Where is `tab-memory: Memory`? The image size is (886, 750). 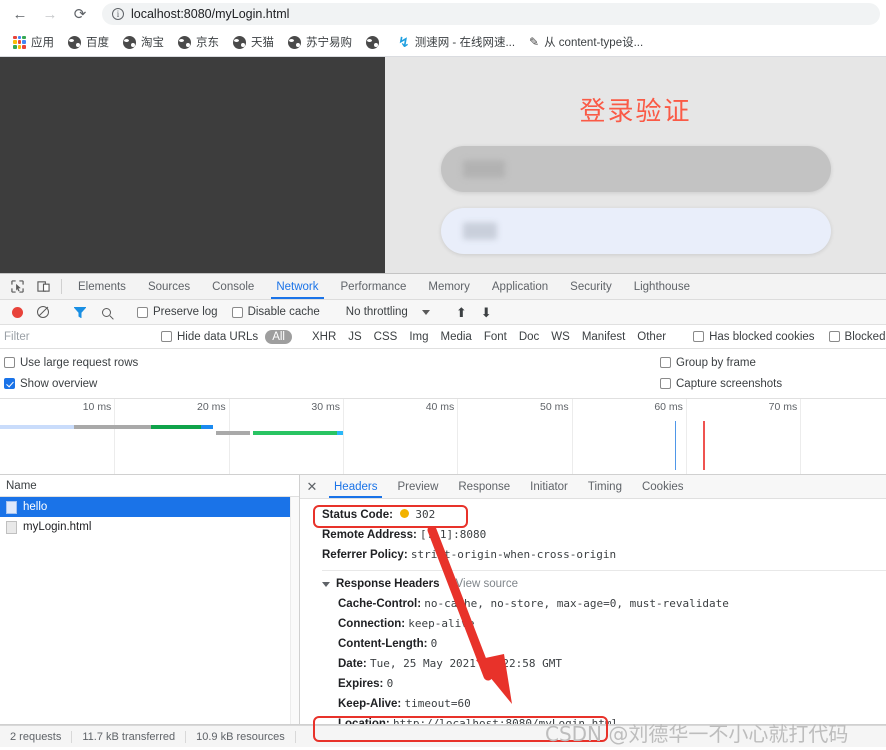 tab-memory: Memory is located at coordinates (449, 286).